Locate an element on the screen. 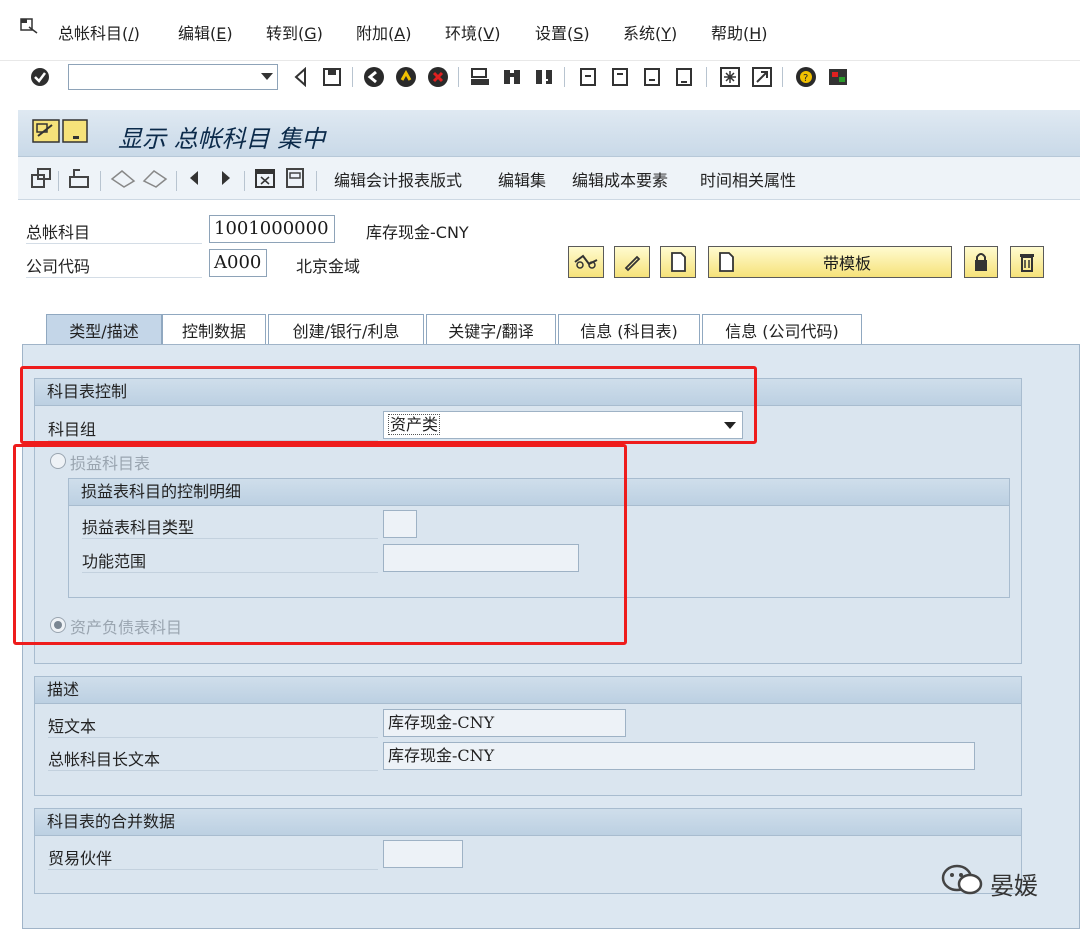 This screenshot has height=929, width=1080. calendar-icon is located at coordinates (265, 180).